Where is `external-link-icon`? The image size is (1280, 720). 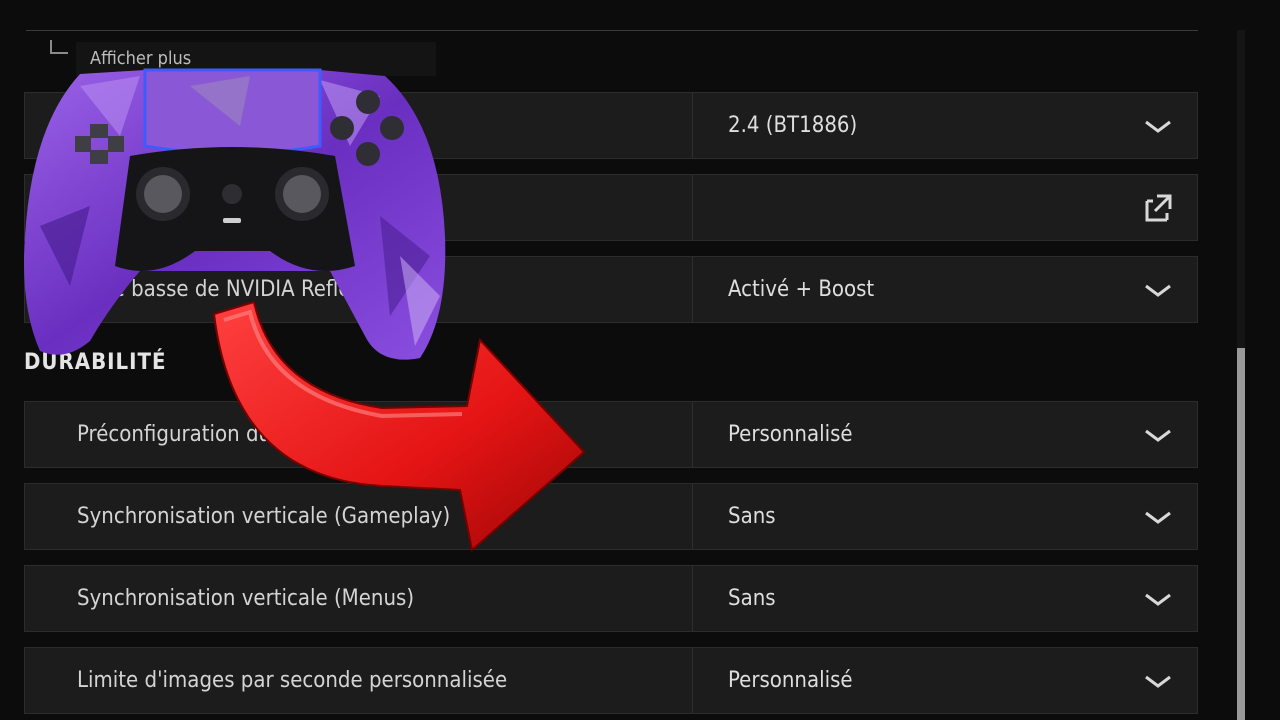
external-link-icon is located at coordinates (1158, 208).